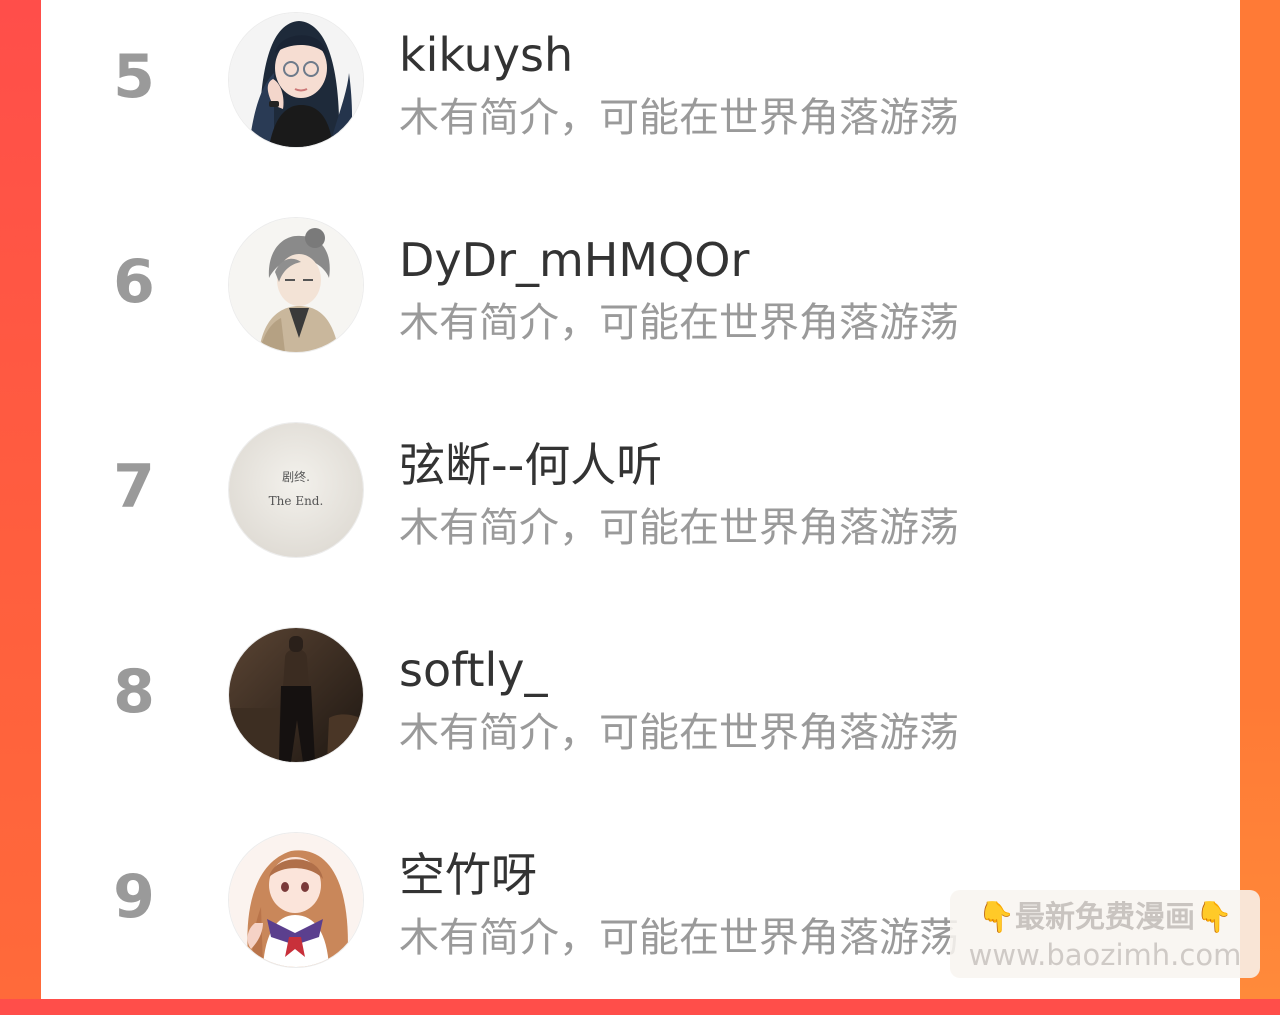 Image resolution: width=1280 pixels, height=1015 pixels. I want to click on right-background-strip, so click(1260, 499).